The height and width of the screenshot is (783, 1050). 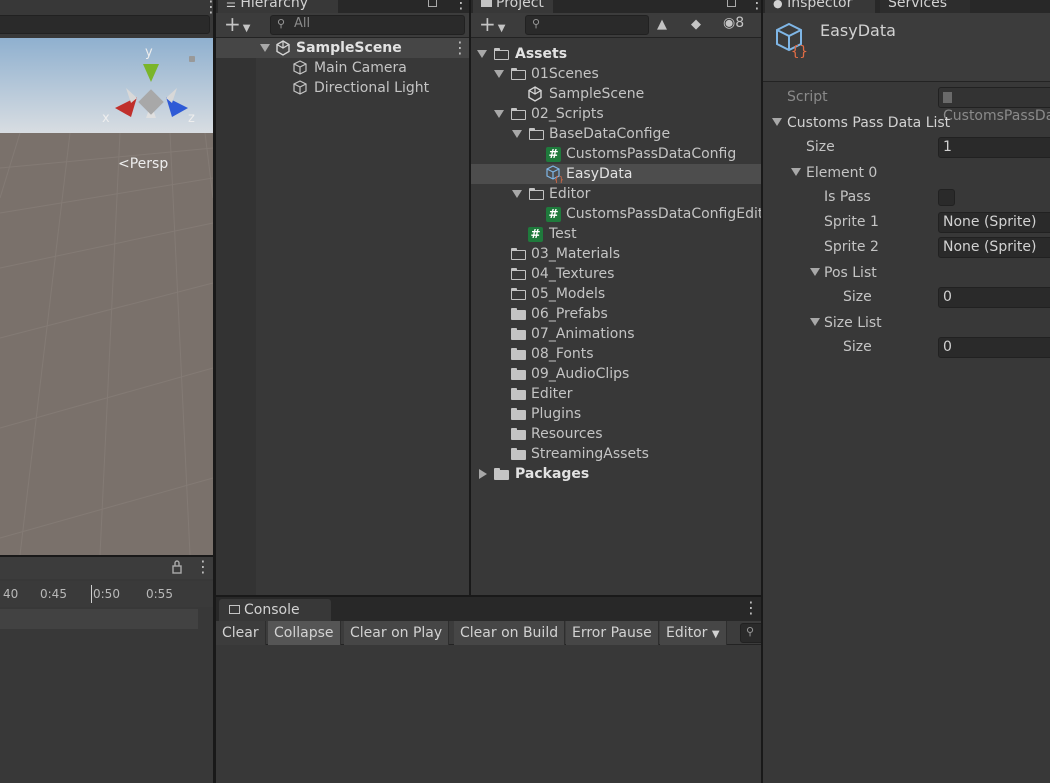 I want to click on packages-row: Packages, so click(x=616, y=474).